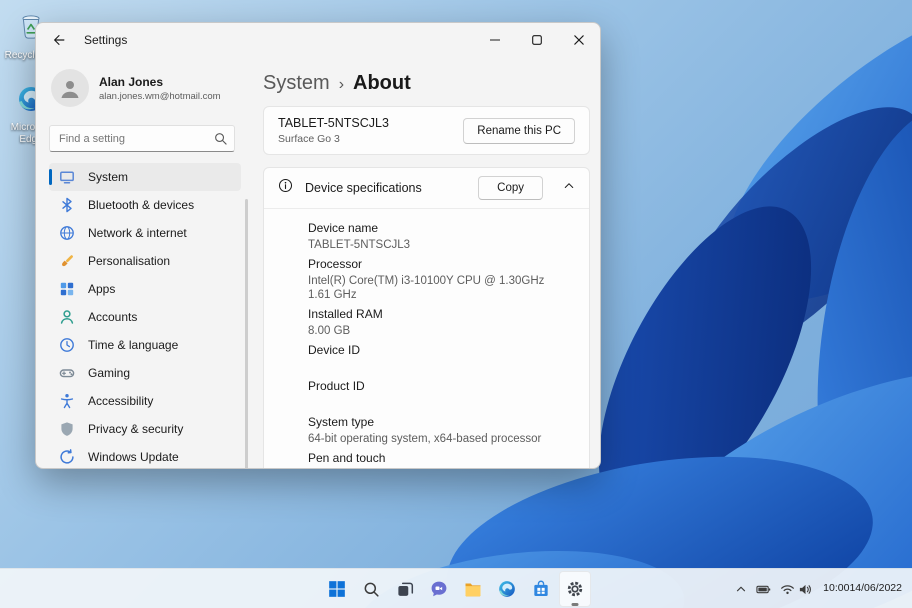  Describe the element at coordinates (133, 457) in the screenshot. I see `sidebar-item-label: Windows Update` at that location.